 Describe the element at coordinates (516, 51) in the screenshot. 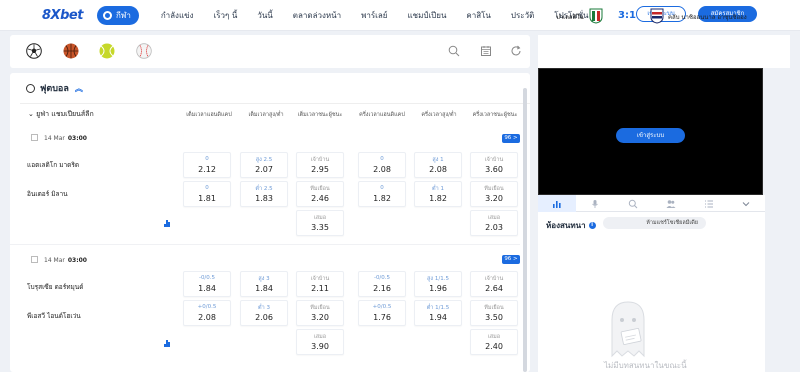

I see `refresh-icon` at that location.